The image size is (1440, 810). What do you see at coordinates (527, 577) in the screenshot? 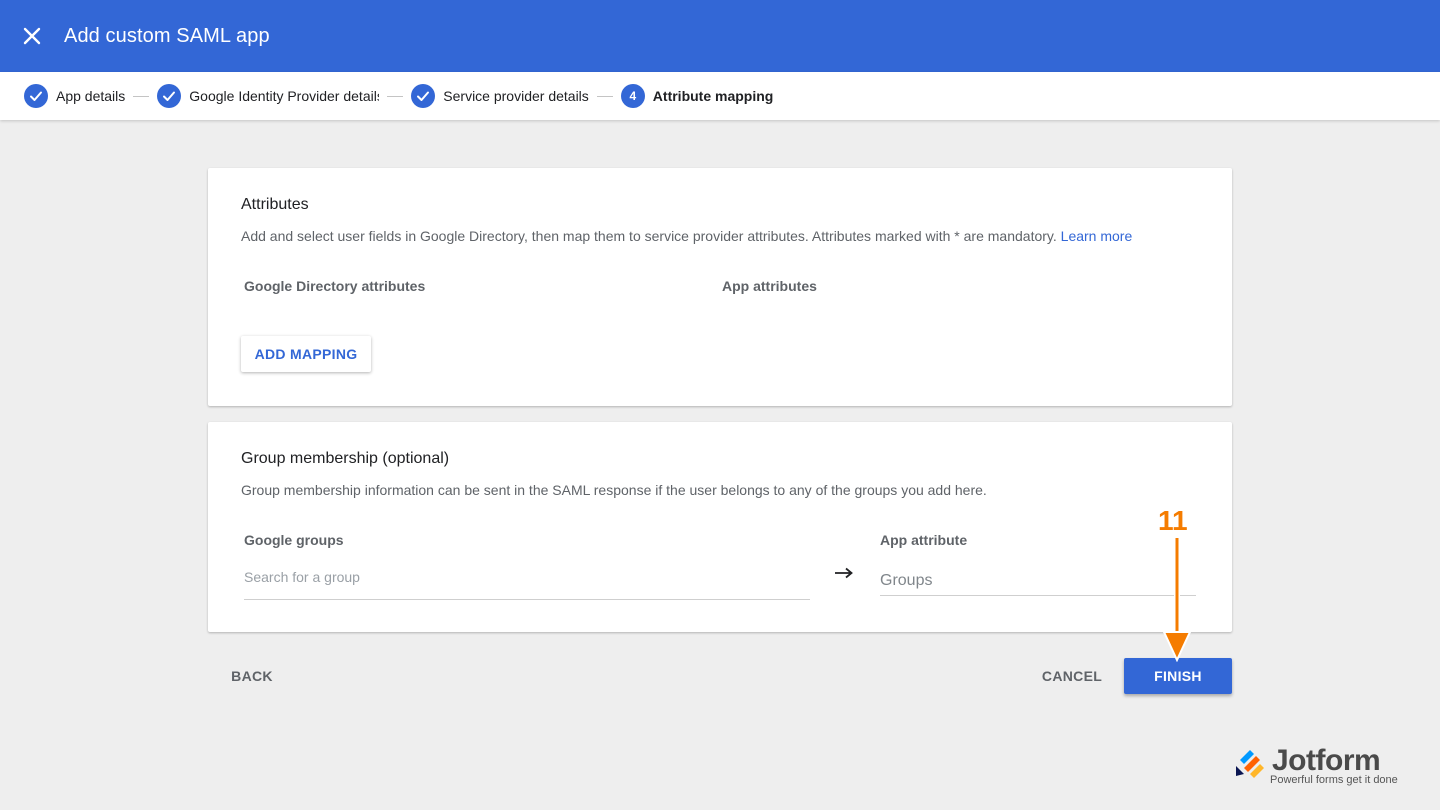
I see `group-search-input` at bounding box center [527, 577].